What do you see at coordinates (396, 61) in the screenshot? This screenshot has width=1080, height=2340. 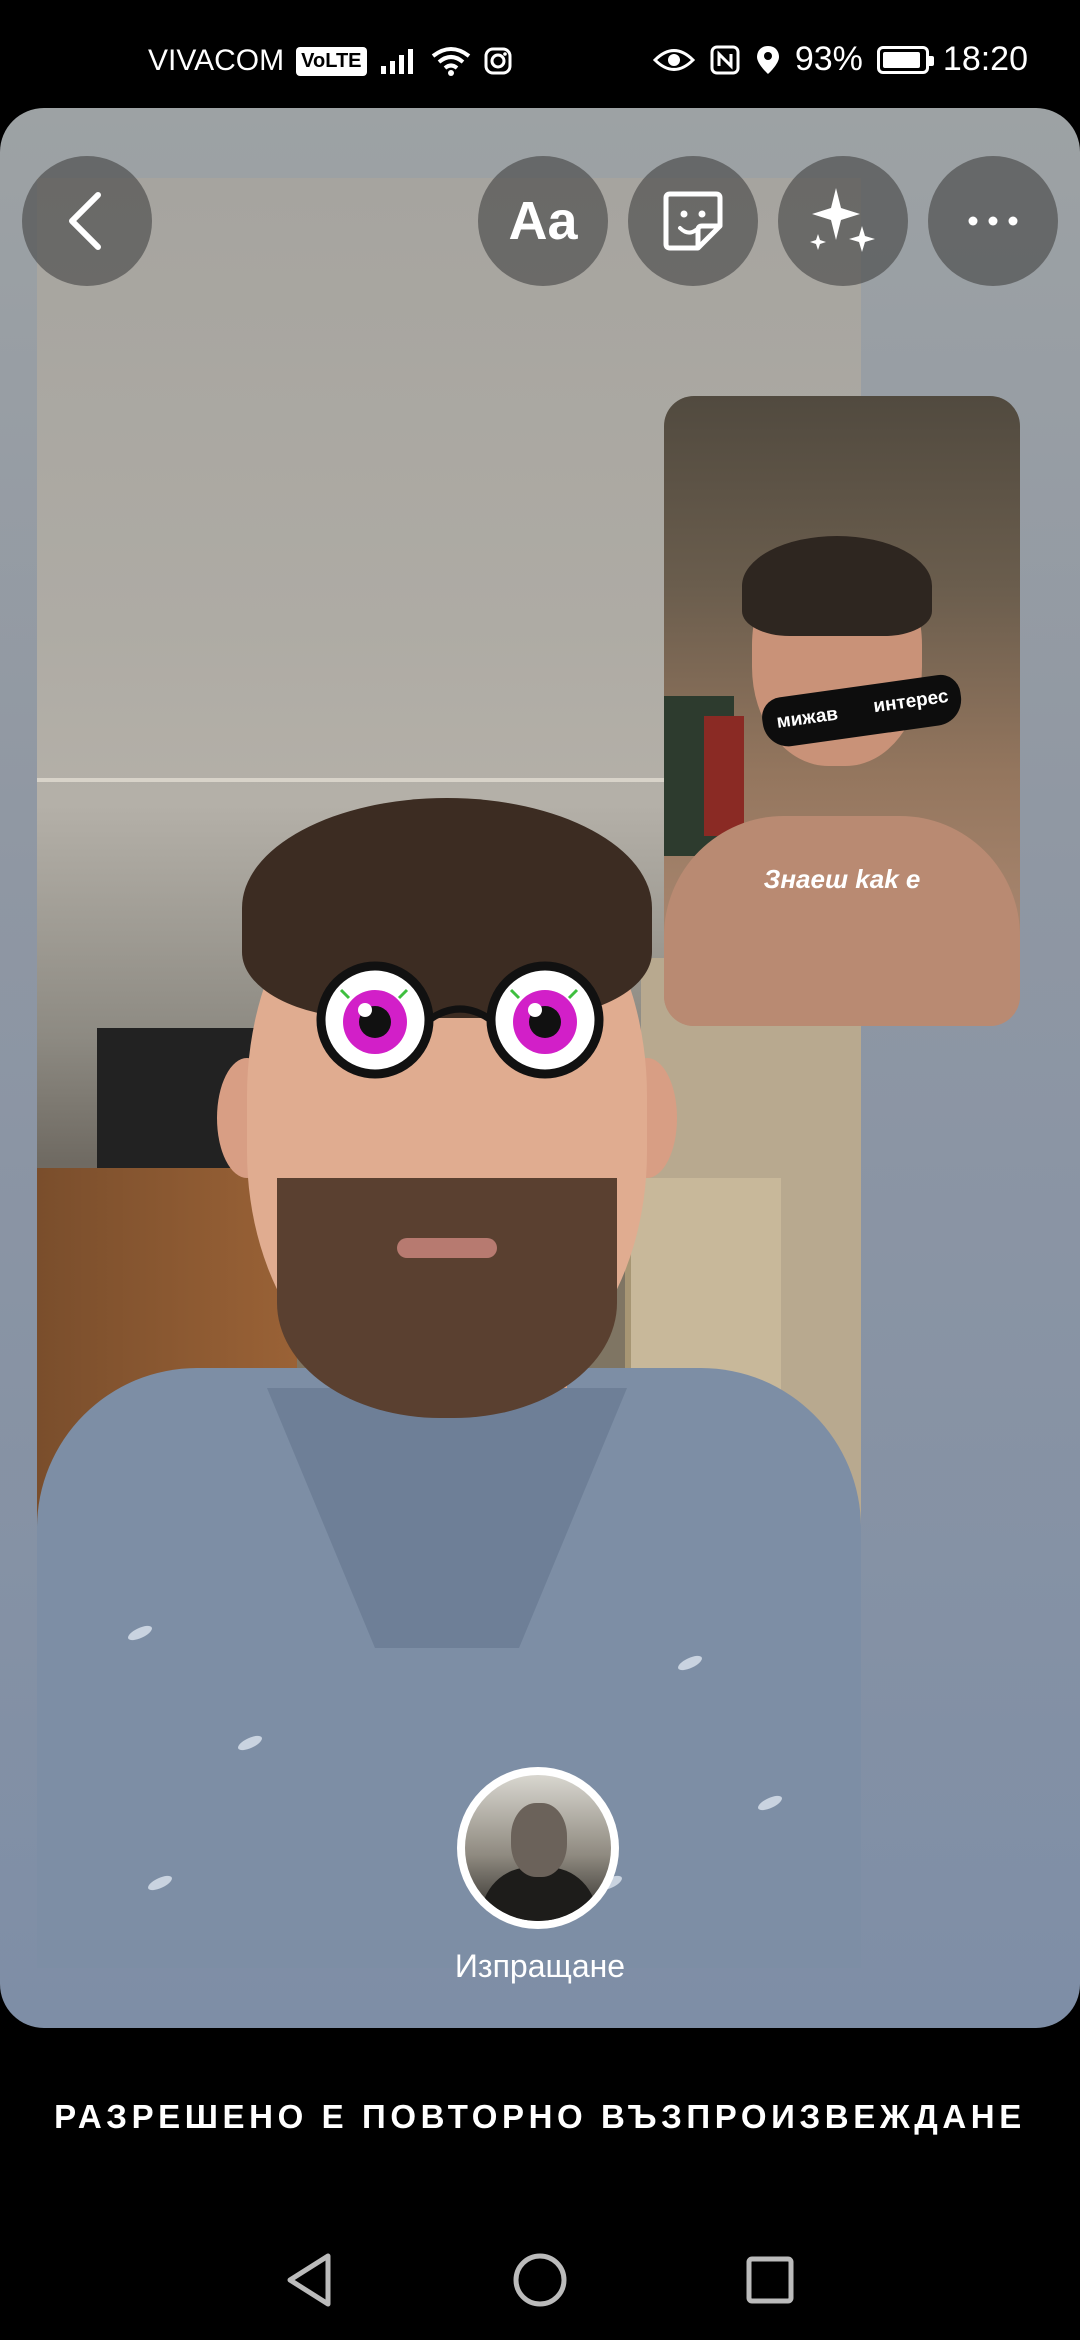 I see `signal-icon` at bounding box center [396, 61].